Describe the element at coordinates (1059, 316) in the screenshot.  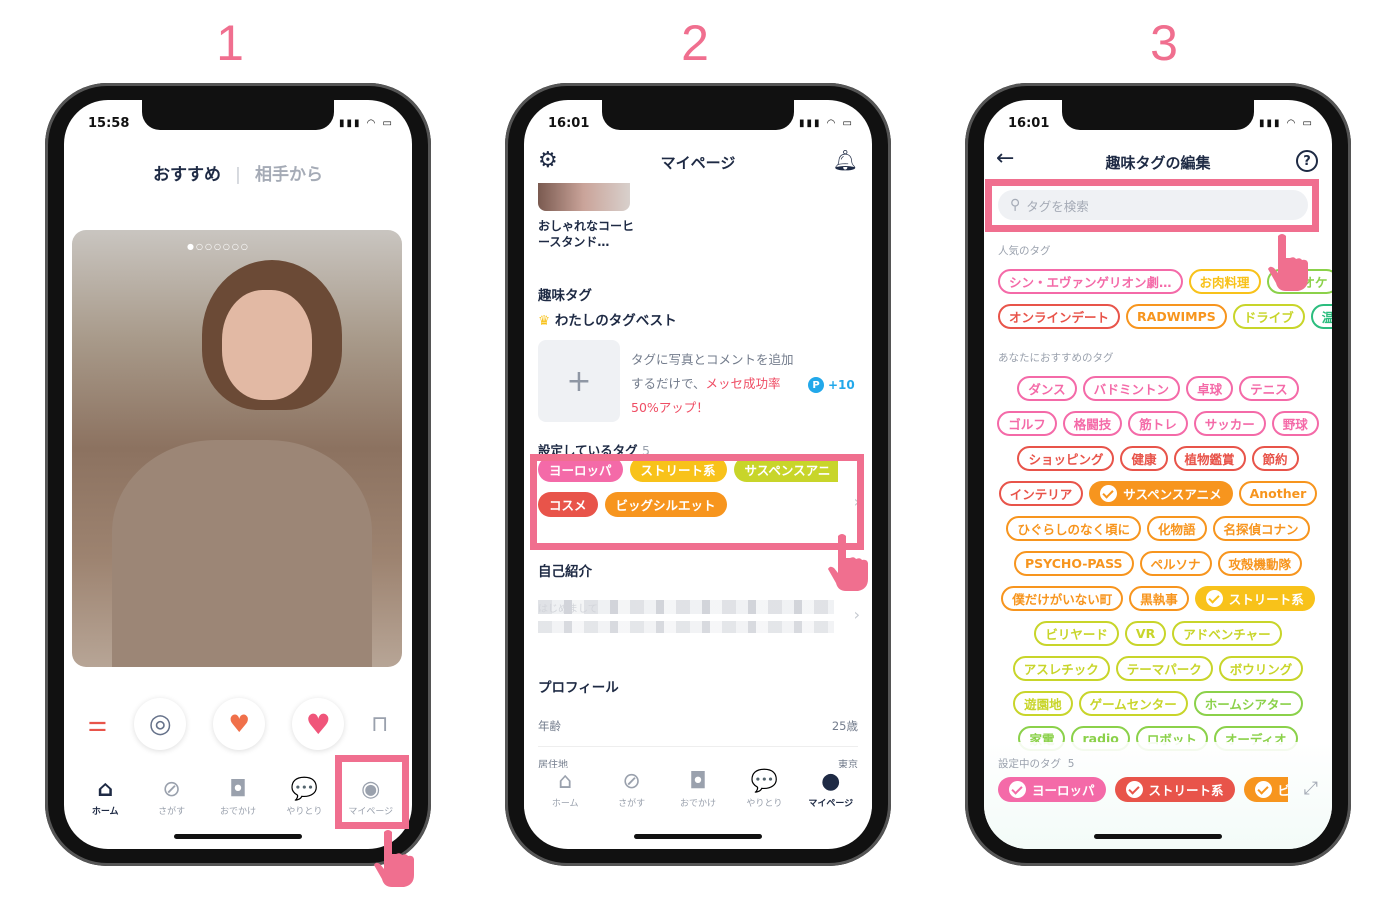
I see `tag-chip: オンラインデート` at that location.